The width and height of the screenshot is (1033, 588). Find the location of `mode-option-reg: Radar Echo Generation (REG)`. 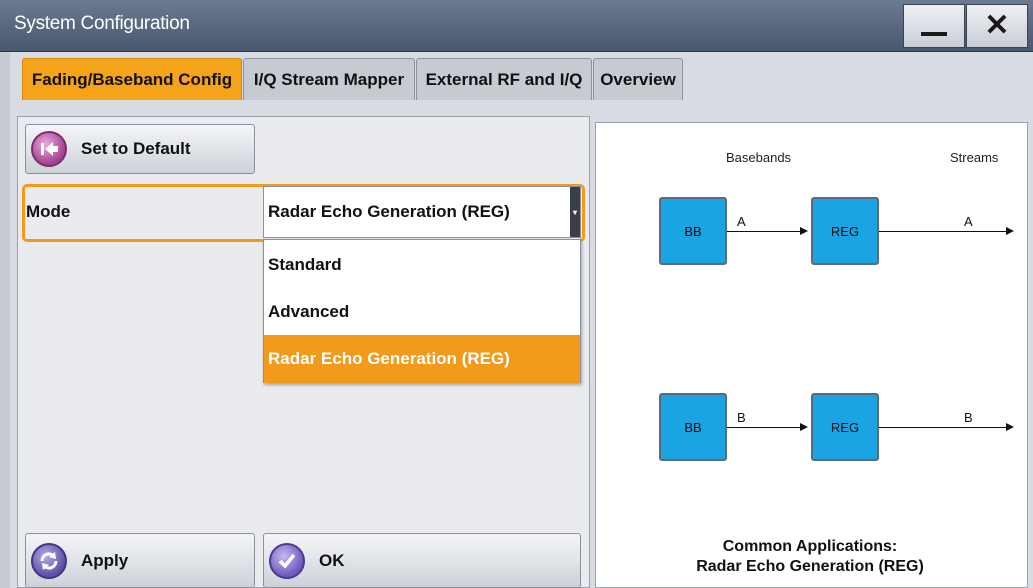

mode-option-reg: Radar Echo Generation (REG) is located at coordinates (422, 359).